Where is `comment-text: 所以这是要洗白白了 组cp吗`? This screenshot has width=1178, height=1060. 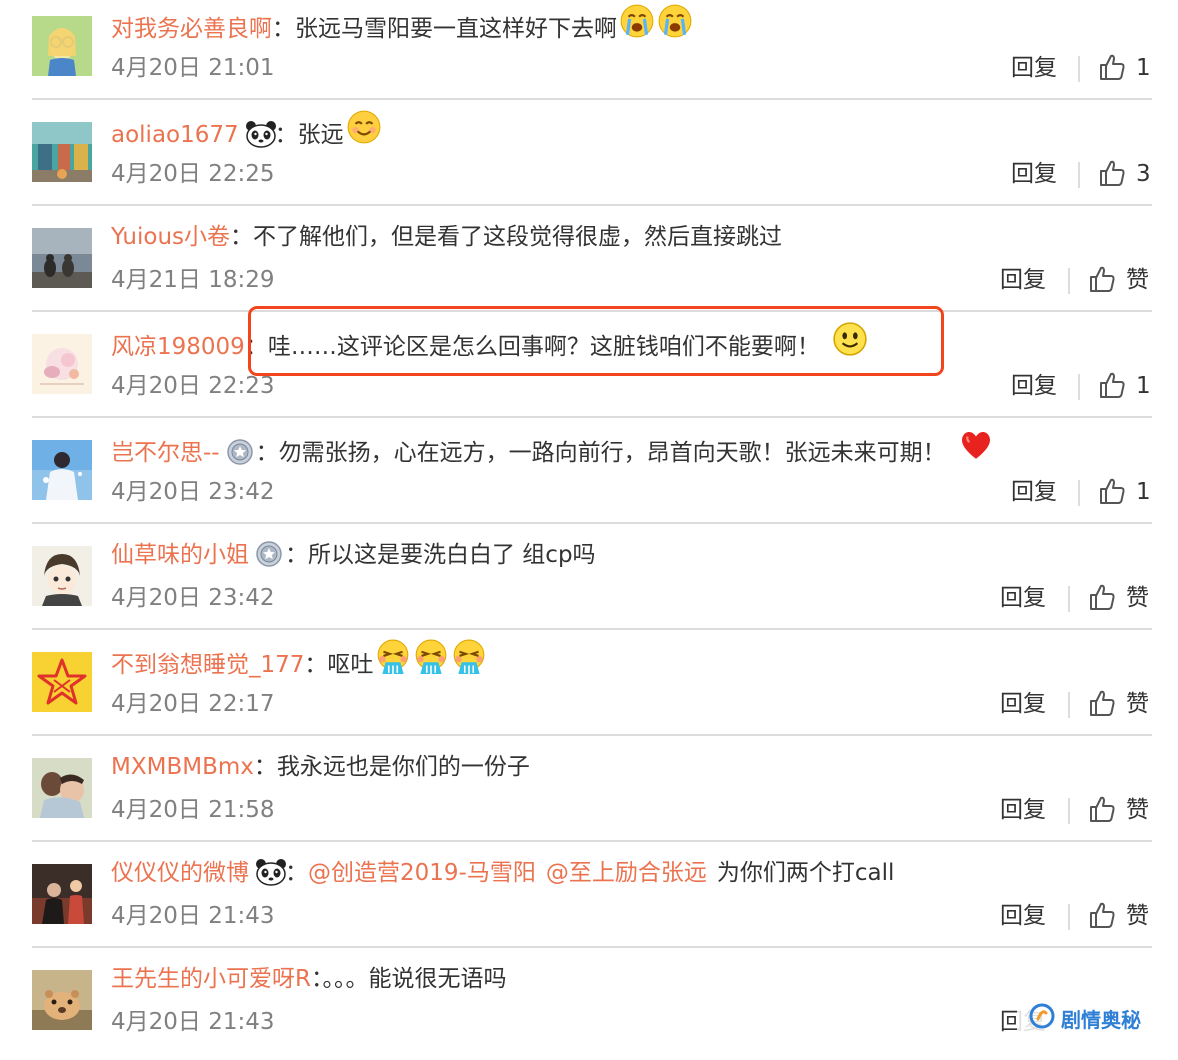 comment-text: 所以这是要洗白白了 组cp吗 is located at coordinates (452, 555).